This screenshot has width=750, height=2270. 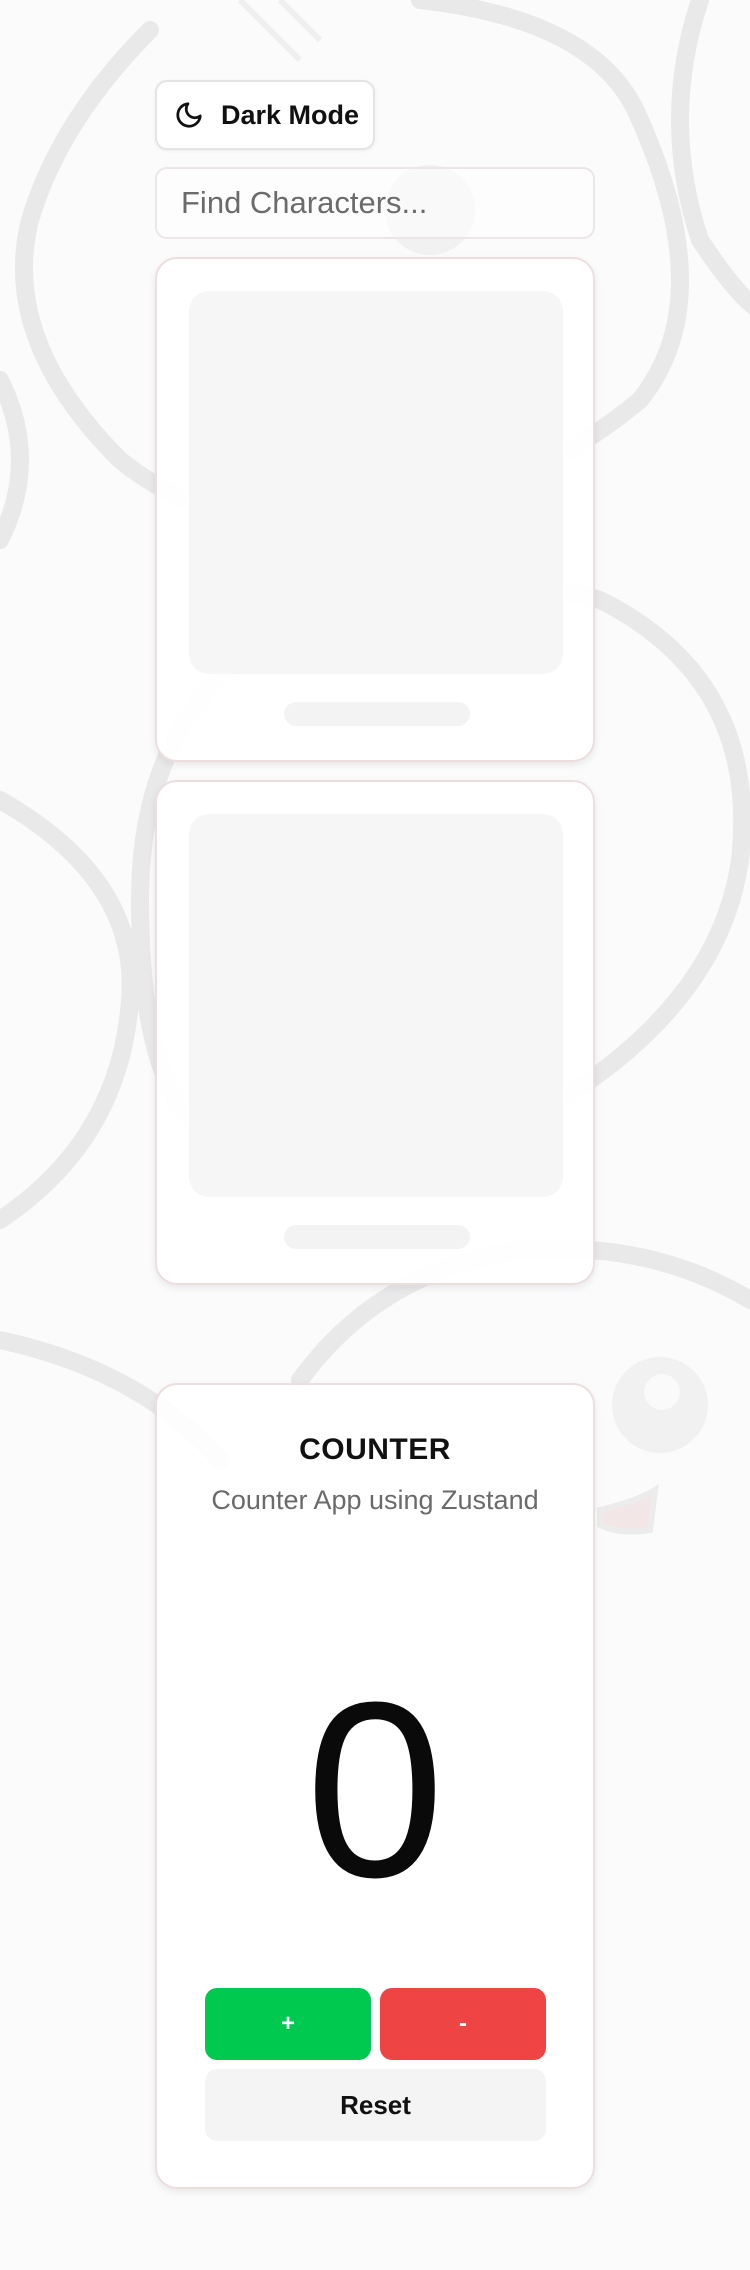 I want to click on moon-icon, so click(x=189, y=115).